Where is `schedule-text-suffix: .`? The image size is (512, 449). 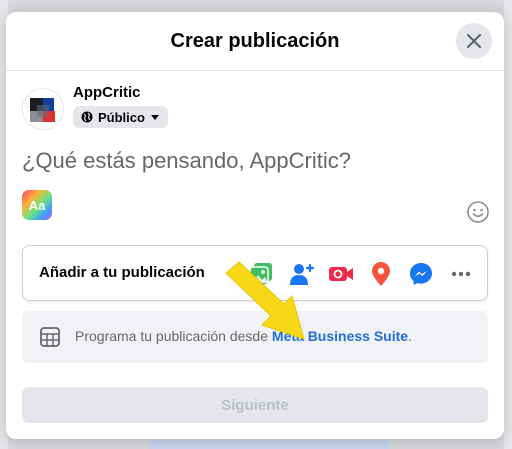 schedule-text-suffix: . is located at coordinates (410, 336).